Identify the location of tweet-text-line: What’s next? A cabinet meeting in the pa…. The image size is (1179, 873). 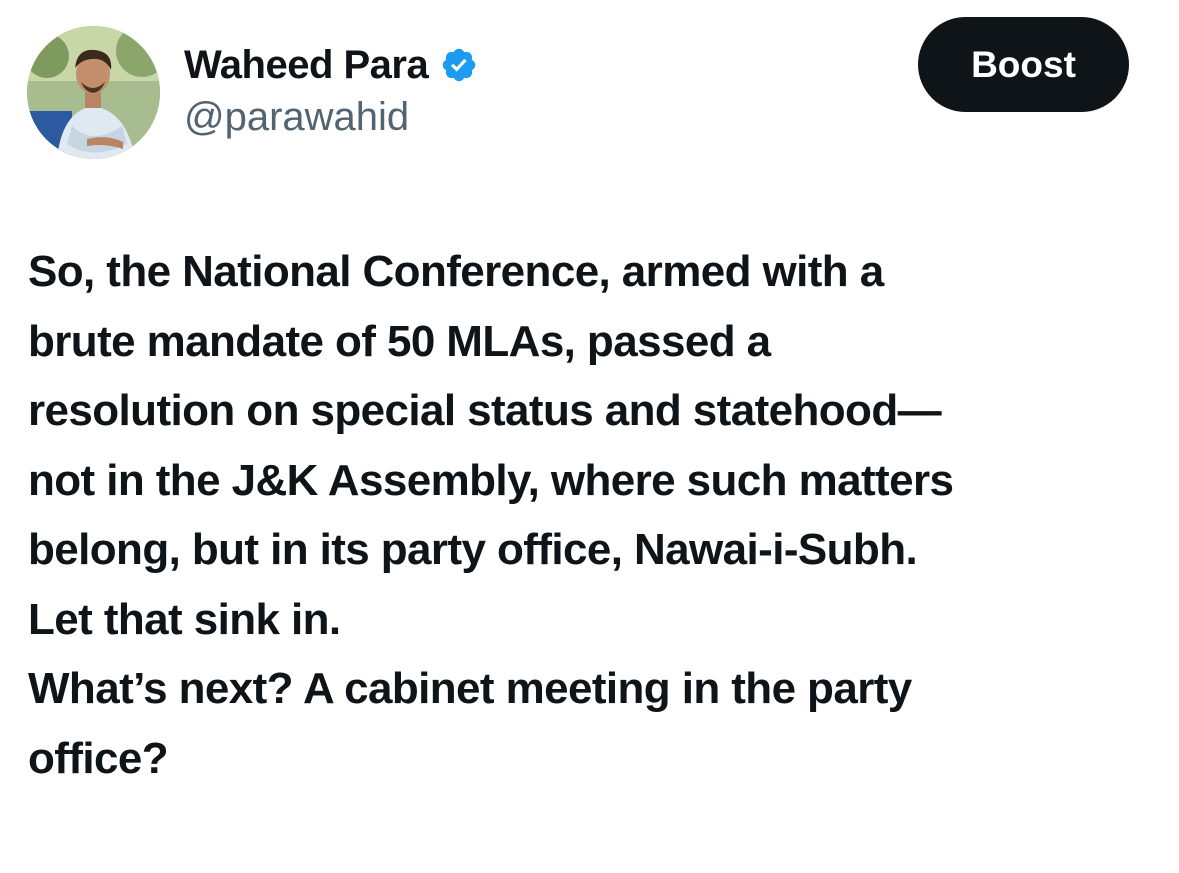
(470, 688).